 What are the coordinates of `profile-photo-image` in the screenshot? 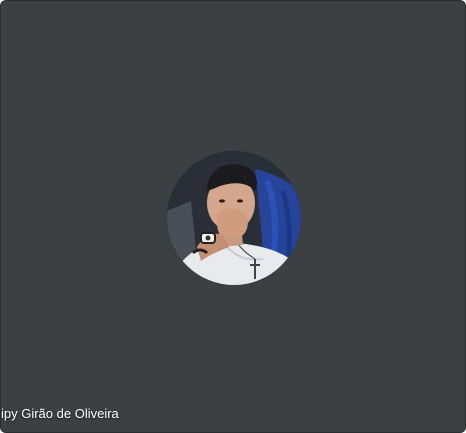 It's located at (234, 218).